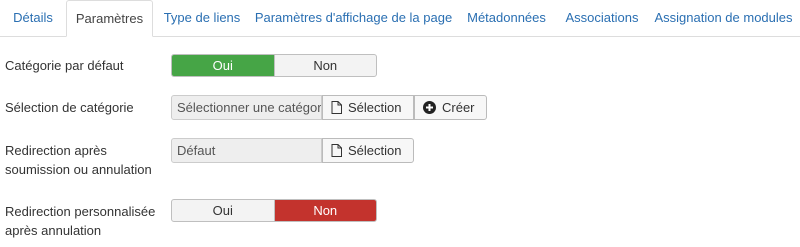  I want to click on category-select-label: Sélection de catégorie, so click(69, 107).